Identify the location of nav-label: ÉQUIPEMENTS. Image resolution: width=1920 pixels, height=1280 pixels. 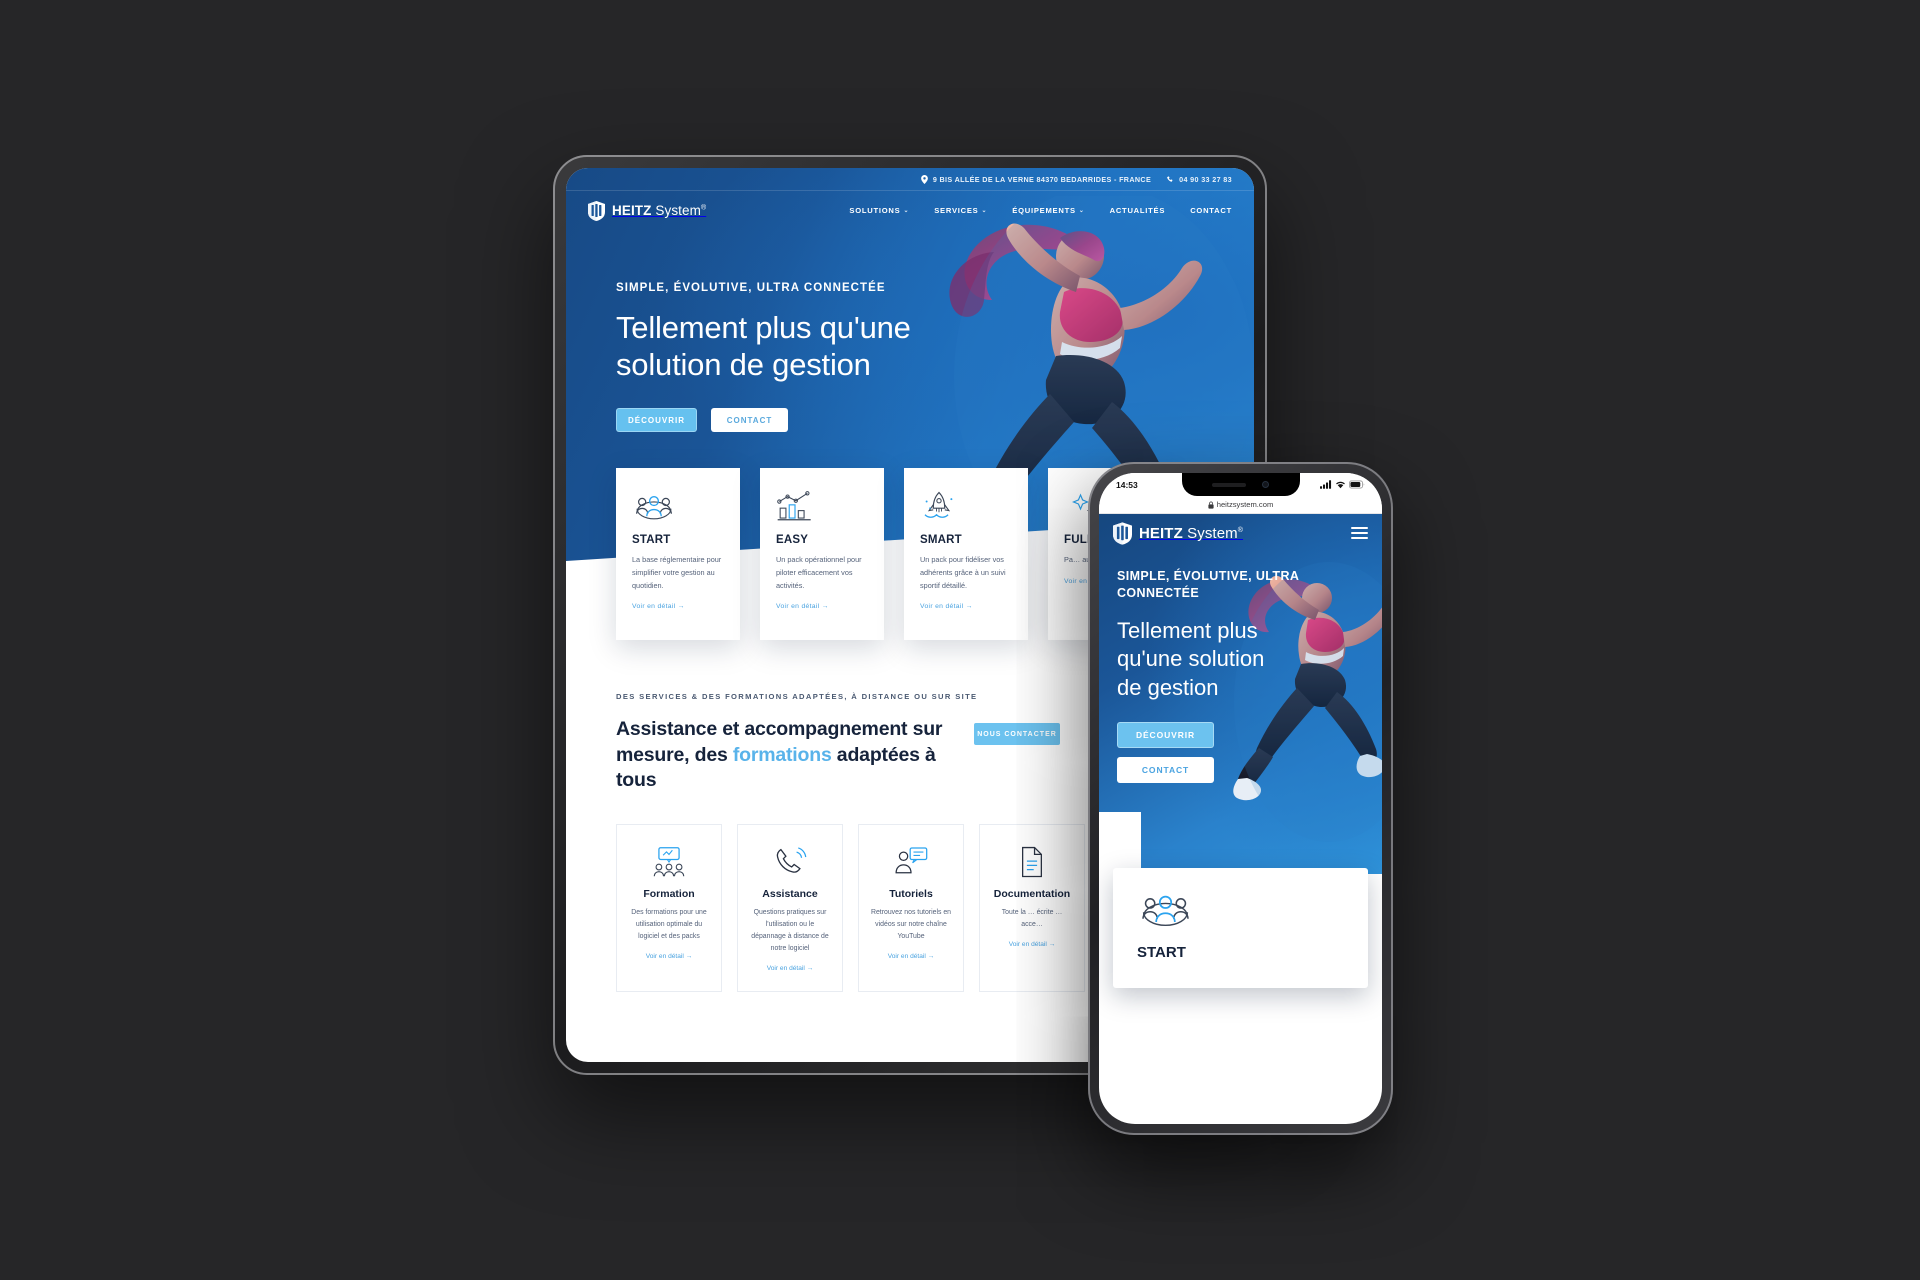
(1044, 210).